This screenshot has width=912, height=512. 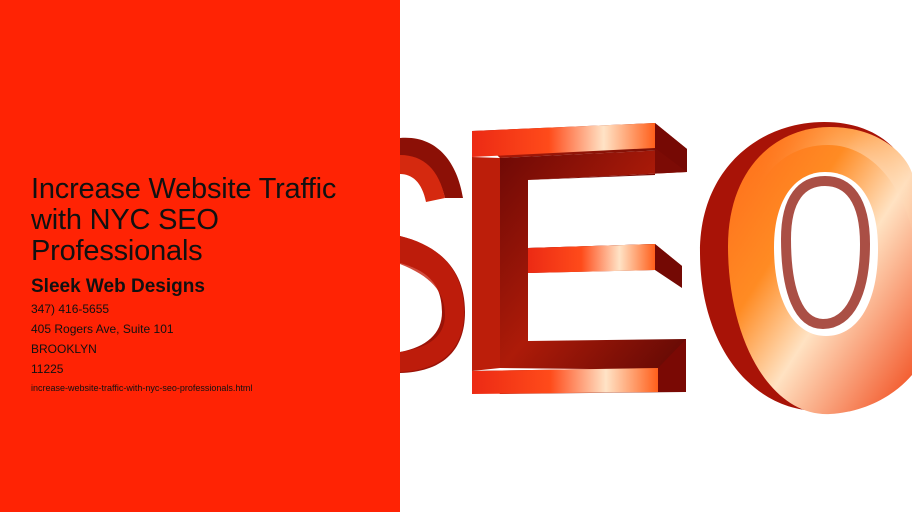 What do you see at coordinates (806, 268) in the screenshot?
I see `seo-letter-o-icon` at bounding box center [806, 268].